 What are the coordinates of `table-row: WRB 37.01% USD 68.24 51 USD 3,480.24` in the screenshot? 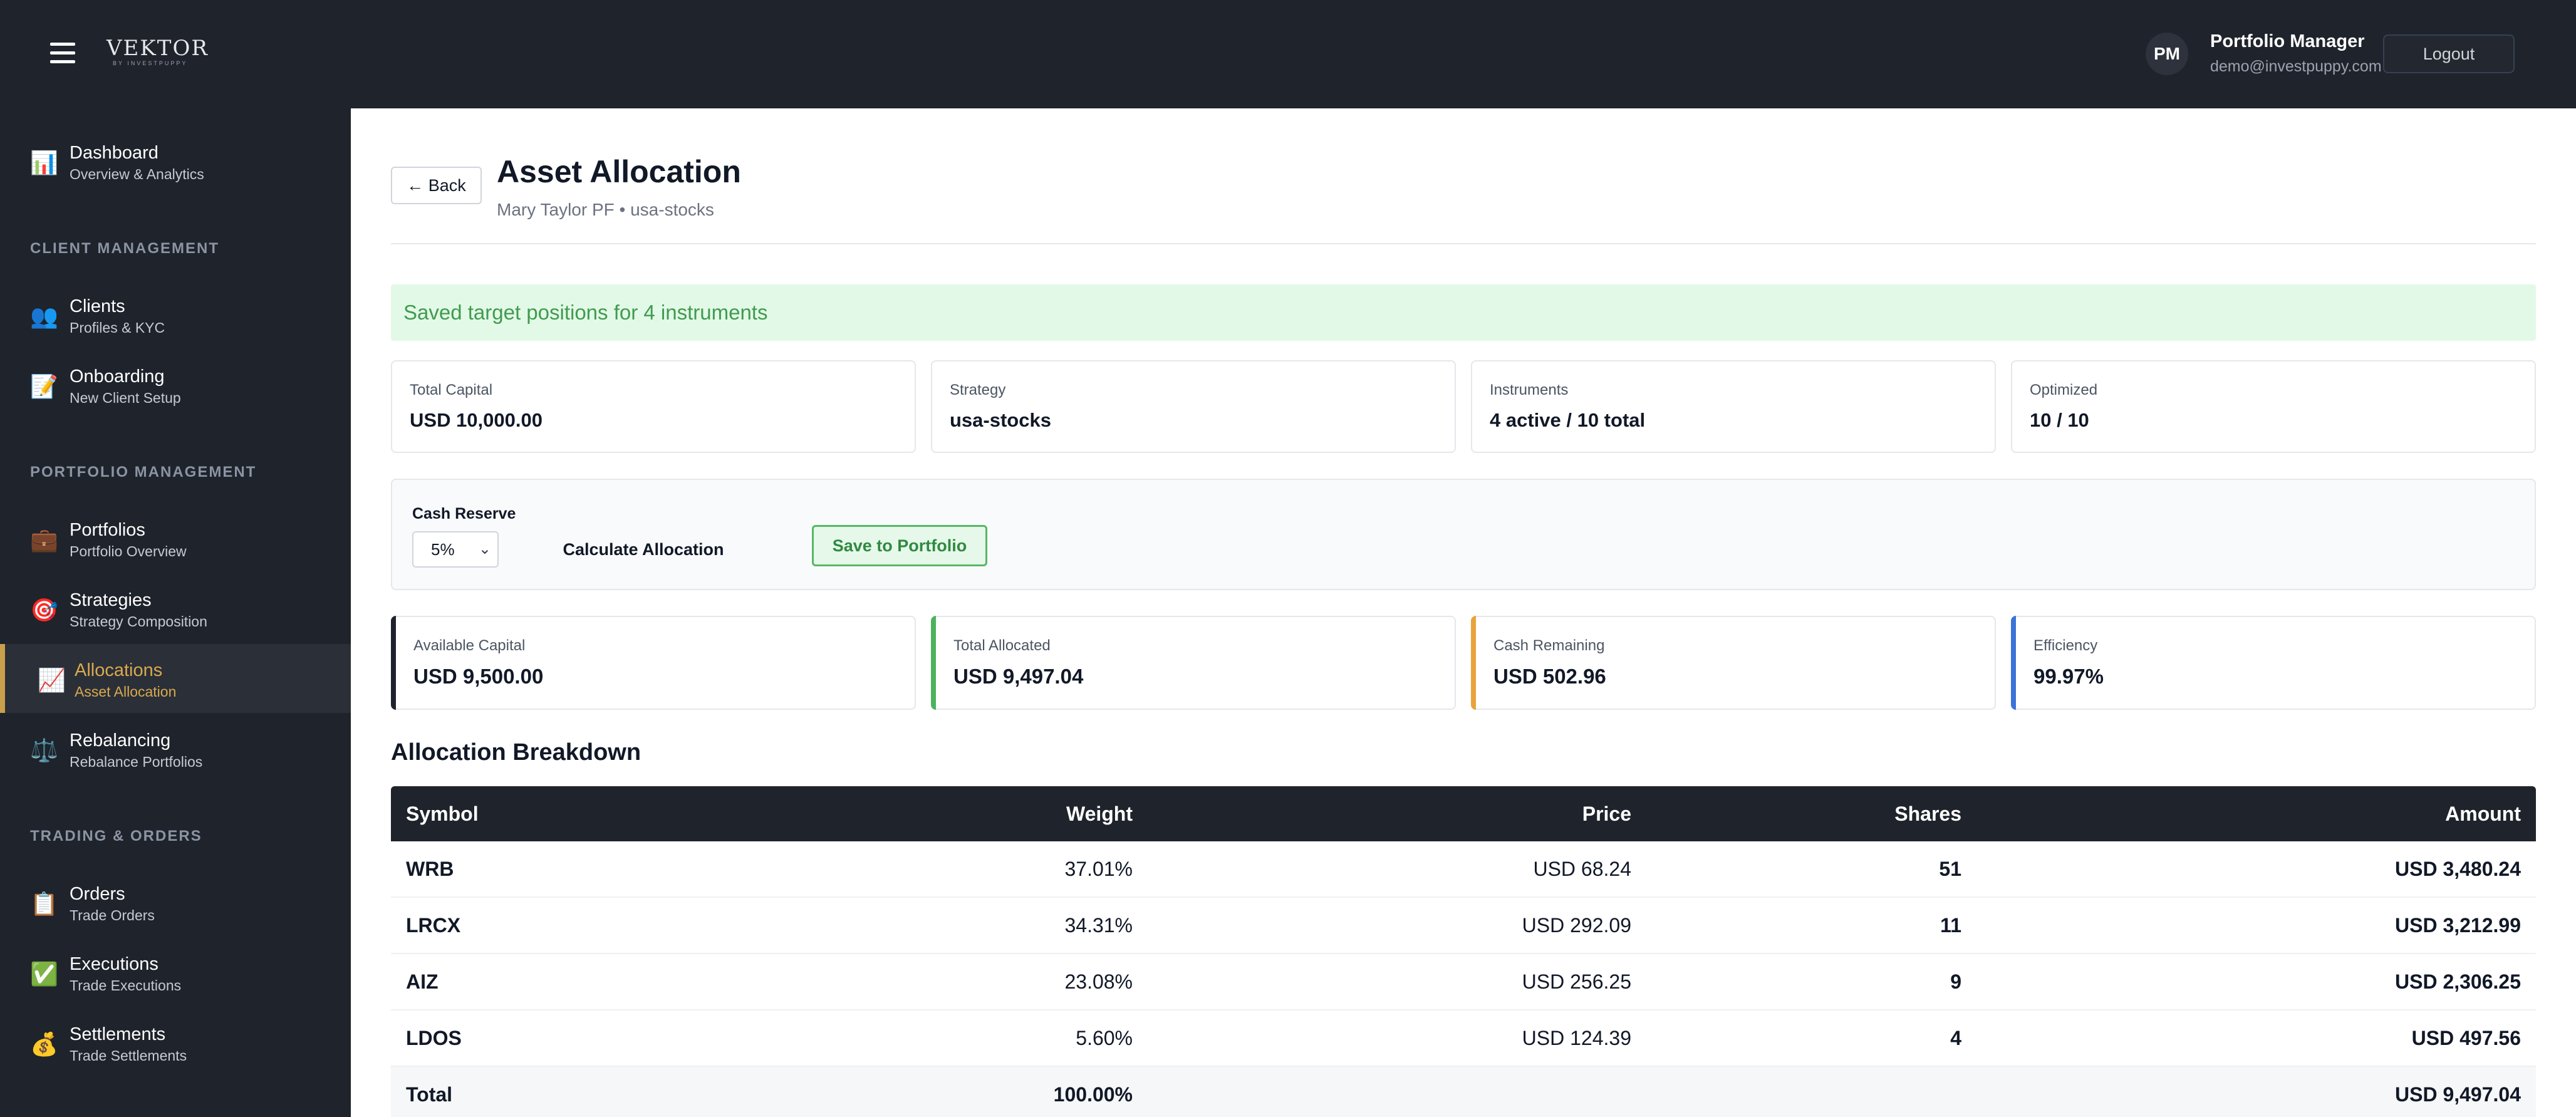 It's located at (1463, 870).